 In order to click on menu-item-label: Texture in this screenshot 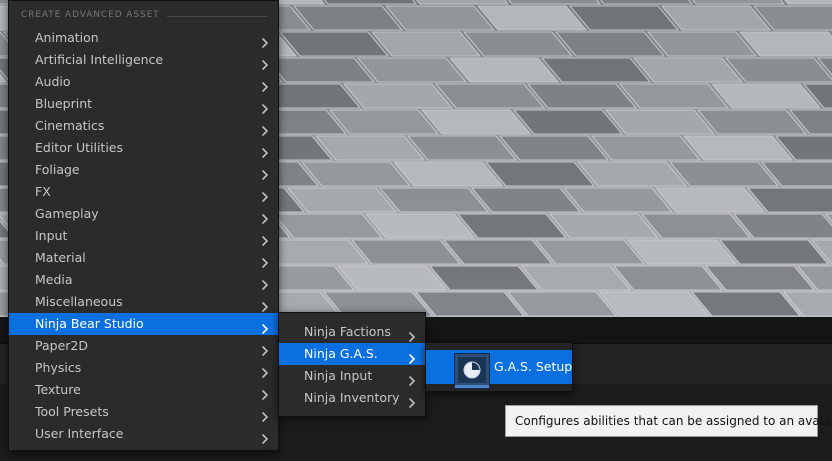, I will do `click(58, 389)`.